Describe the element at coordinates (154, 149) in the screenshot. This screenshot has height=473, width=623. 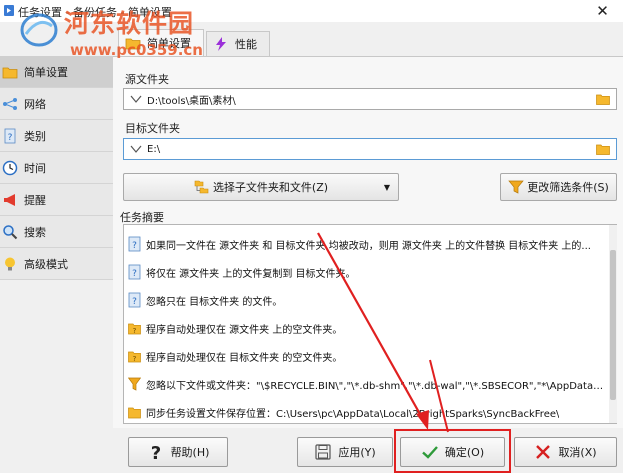
I see `destination-folder-value: E:\` at that location.